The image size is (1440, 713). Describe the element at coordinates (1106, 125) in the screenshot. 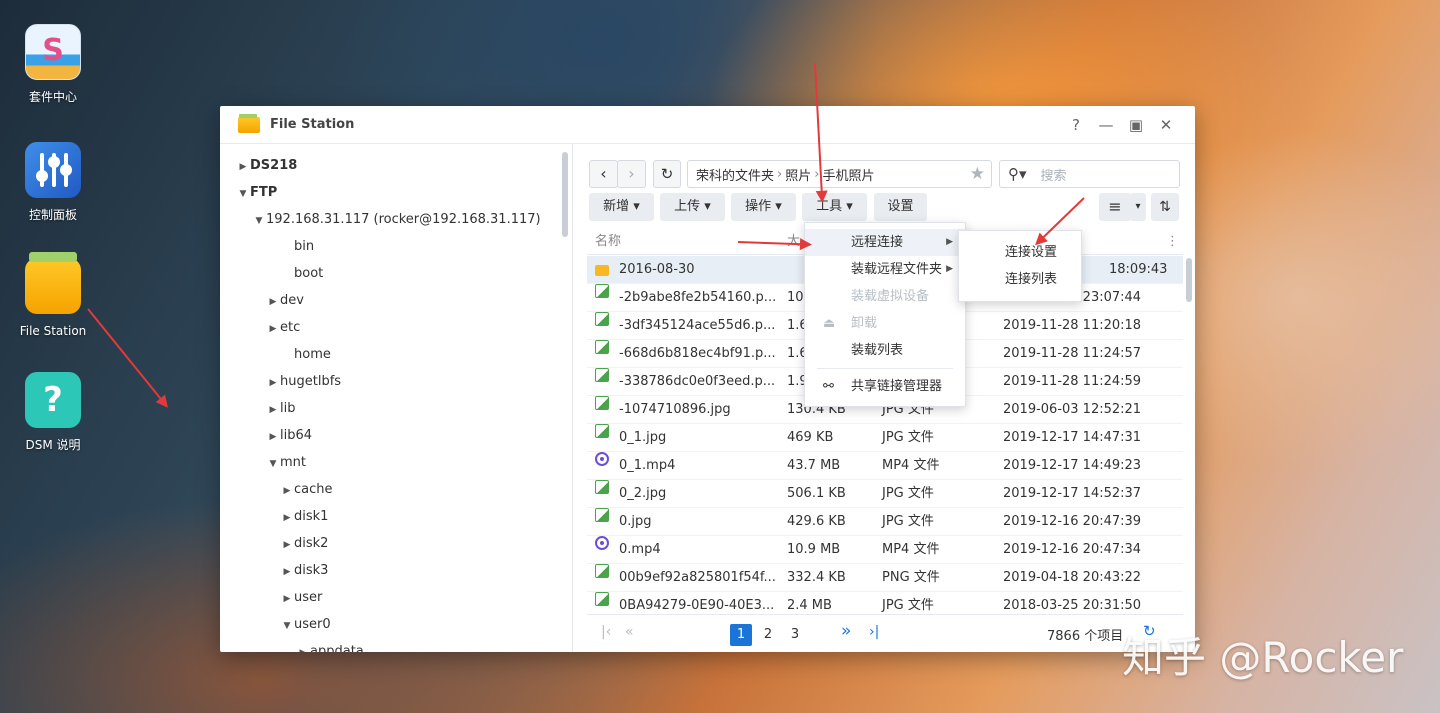

I see `minimize-button: —` at that location.